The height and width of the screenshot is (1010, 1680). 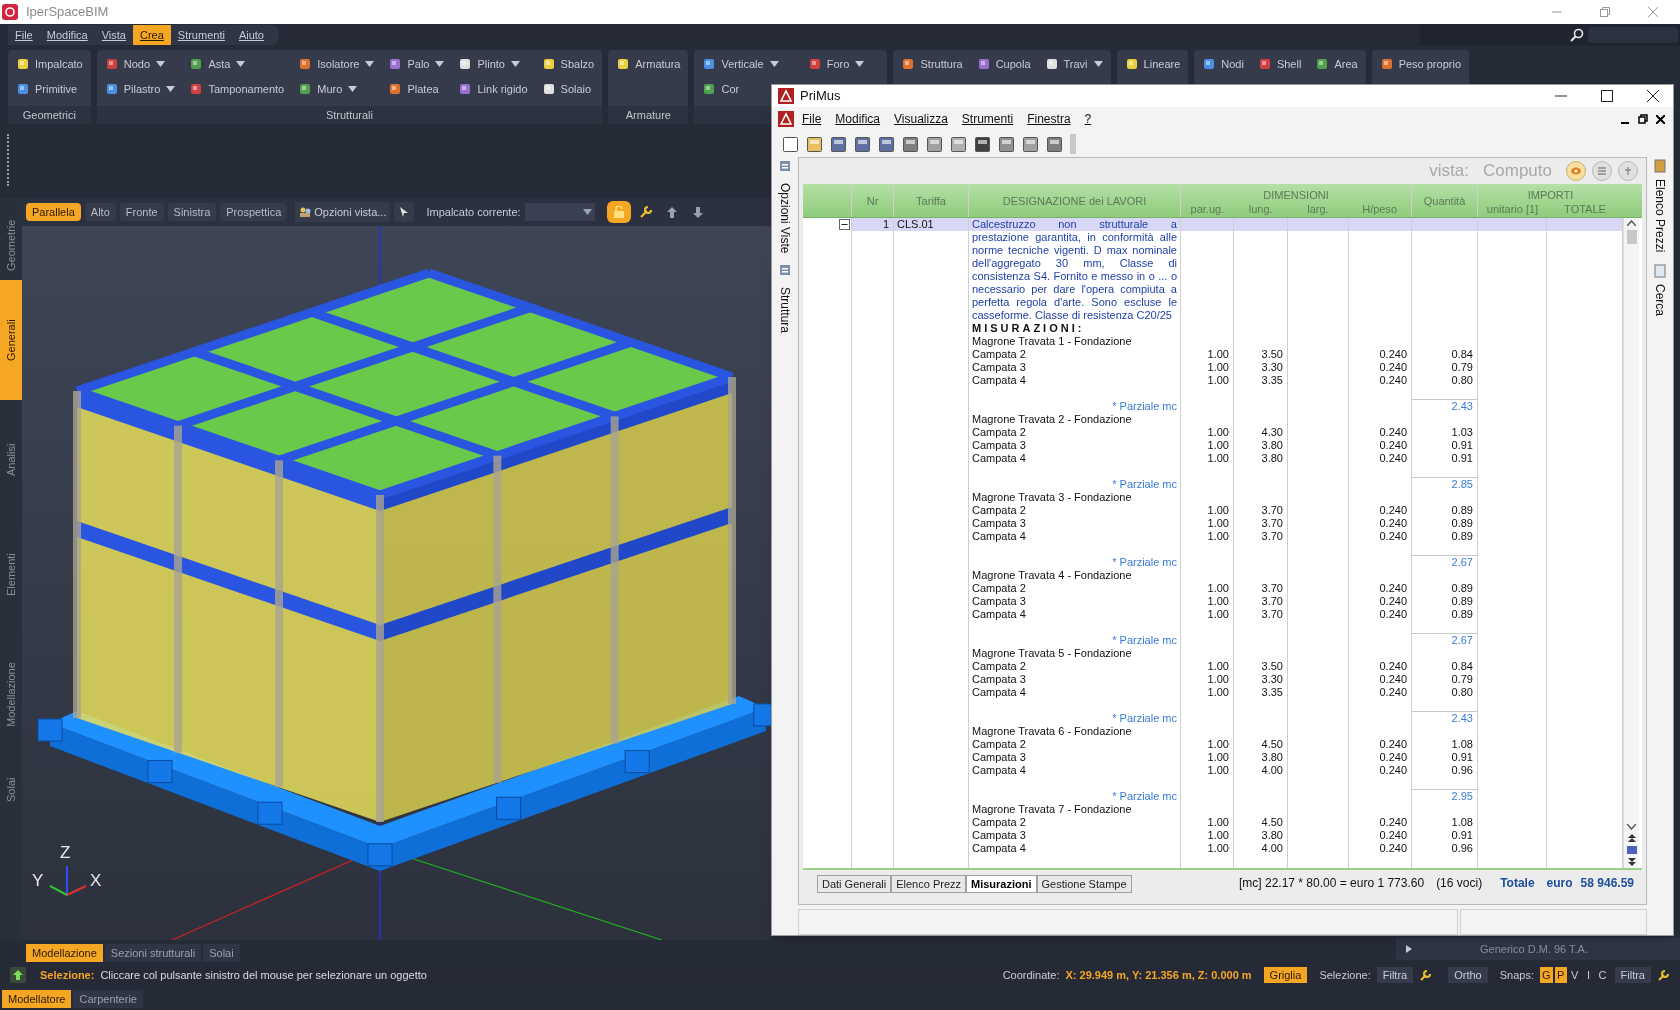 I want to click on search-icon, so click(x=1577, y=35).